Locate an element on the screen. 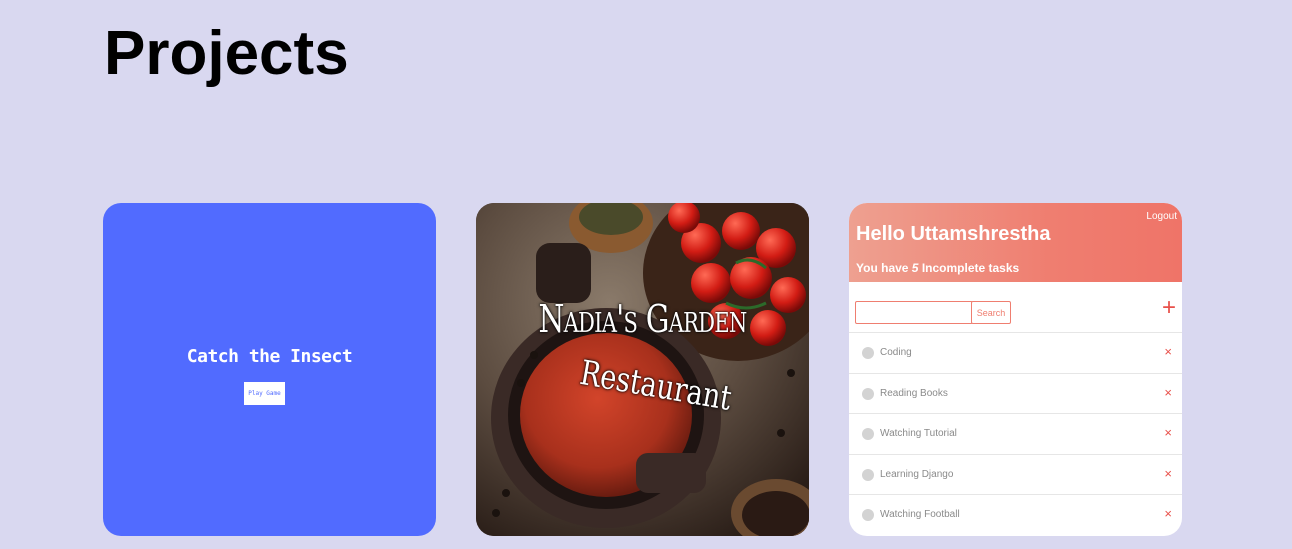 The image size is (1292, 549). todo-search-input is located at coordinates (914, 312).